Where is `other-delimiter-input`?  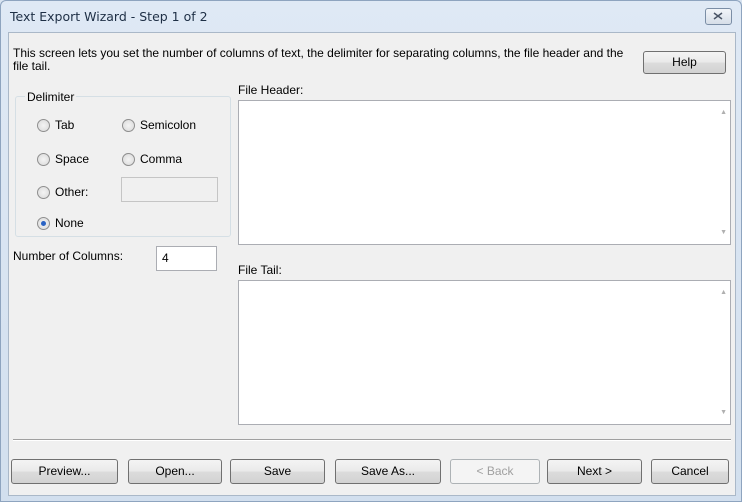
other-delimiter-input is located at coordinates (169, 189).